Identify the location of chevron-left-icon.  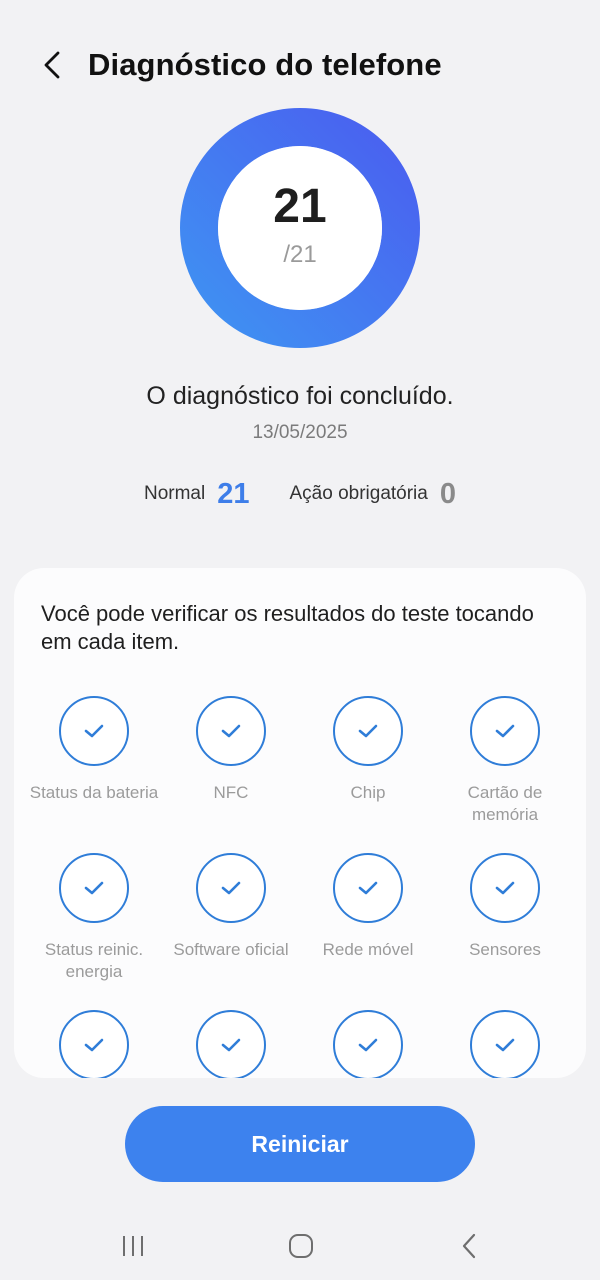
(52, 65).